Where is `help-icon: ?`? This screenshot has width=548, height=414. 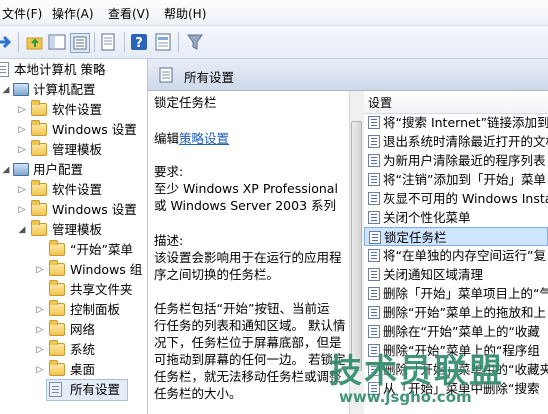
help-icon: ? is located at coordinates (139, 42).